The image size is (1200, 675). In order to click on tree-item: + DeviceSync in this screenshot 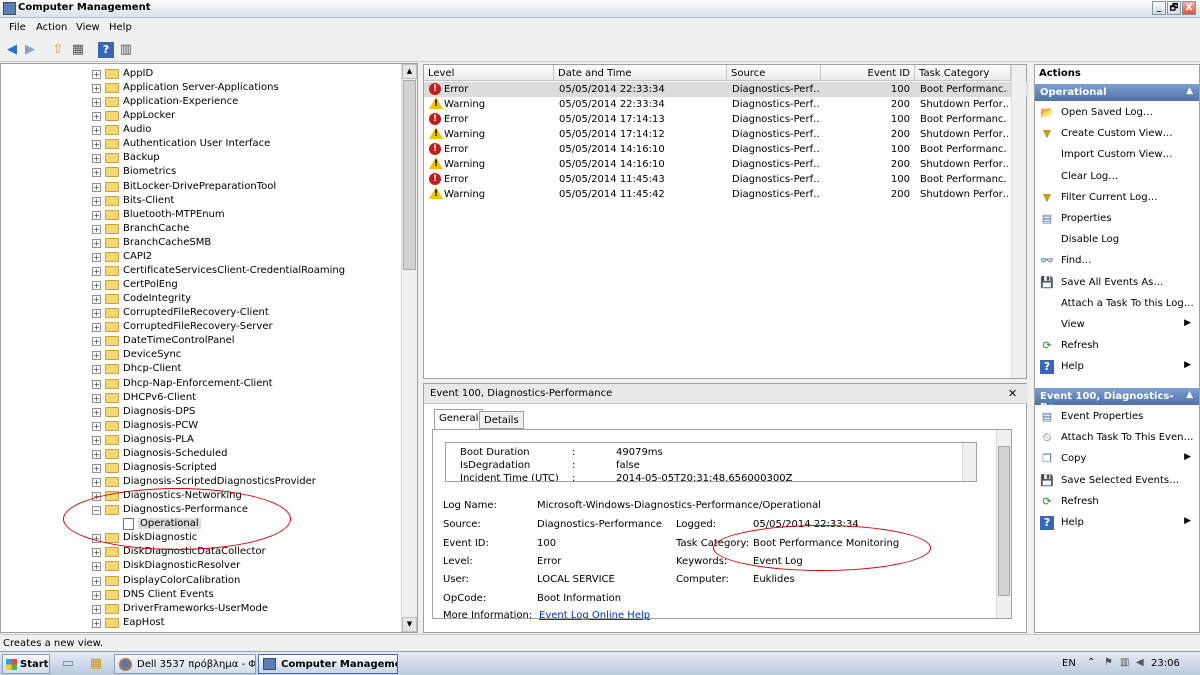, I will do `click(201, 355)`.